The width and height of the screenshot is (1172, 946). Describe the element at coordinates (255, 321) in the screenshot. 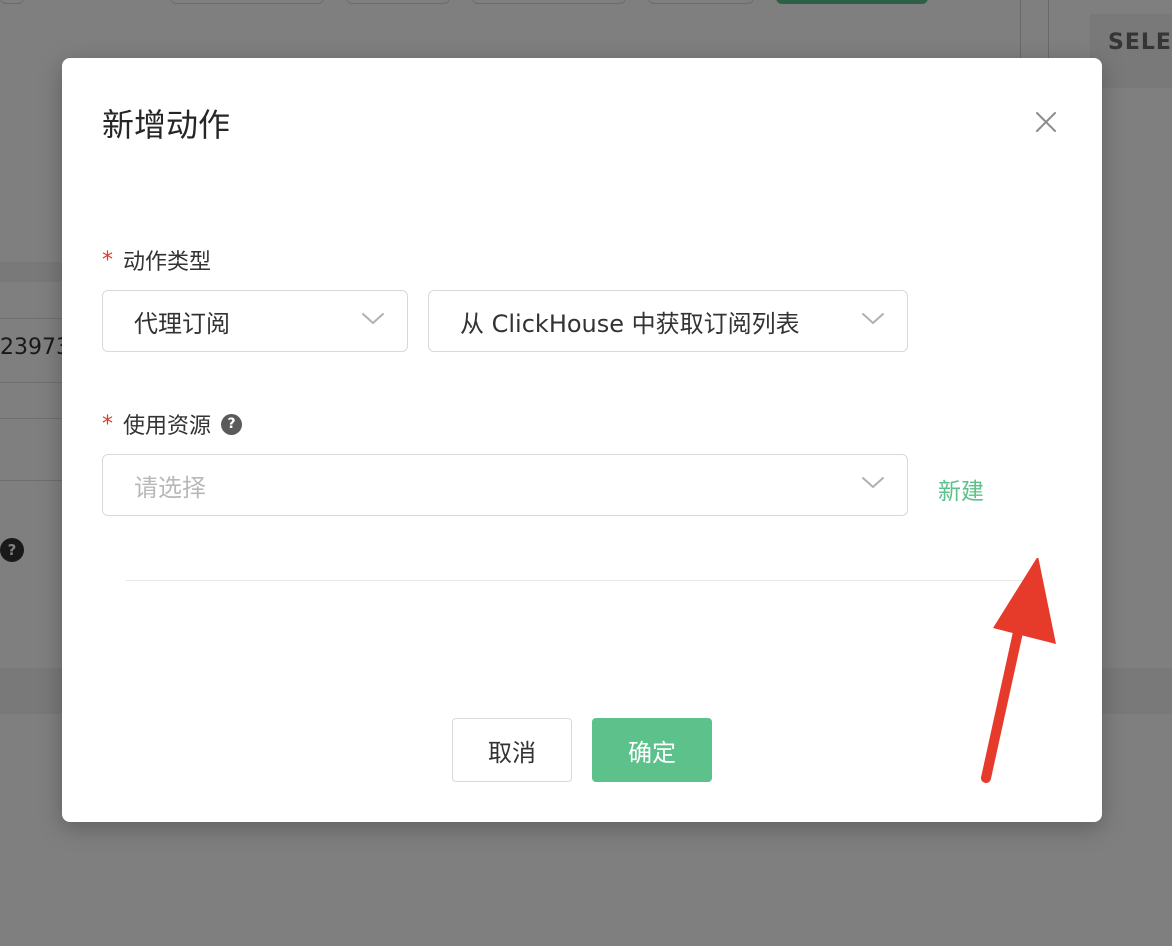

I see `action-type-select: 代理订阅` at that location.